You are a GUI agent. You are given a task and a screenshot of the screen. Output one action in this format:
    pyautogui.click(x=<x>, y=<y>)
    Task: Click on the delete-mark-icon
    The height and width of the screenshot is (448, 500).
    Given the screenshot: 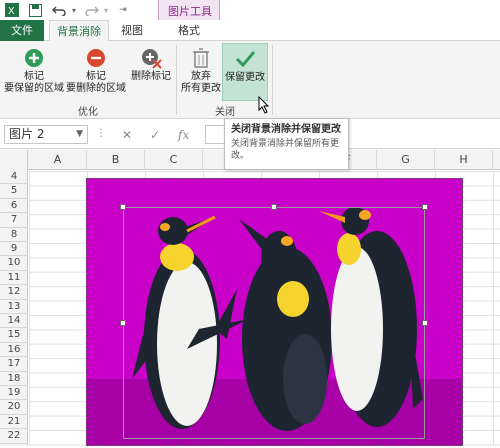 What is the action you would take?
    pyautogui.click(x=151, y=58)
    